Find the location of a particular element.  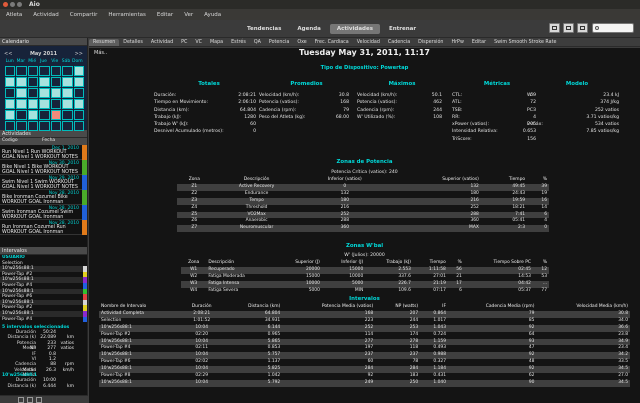

delete-icon is located at coordinates (30, 399).